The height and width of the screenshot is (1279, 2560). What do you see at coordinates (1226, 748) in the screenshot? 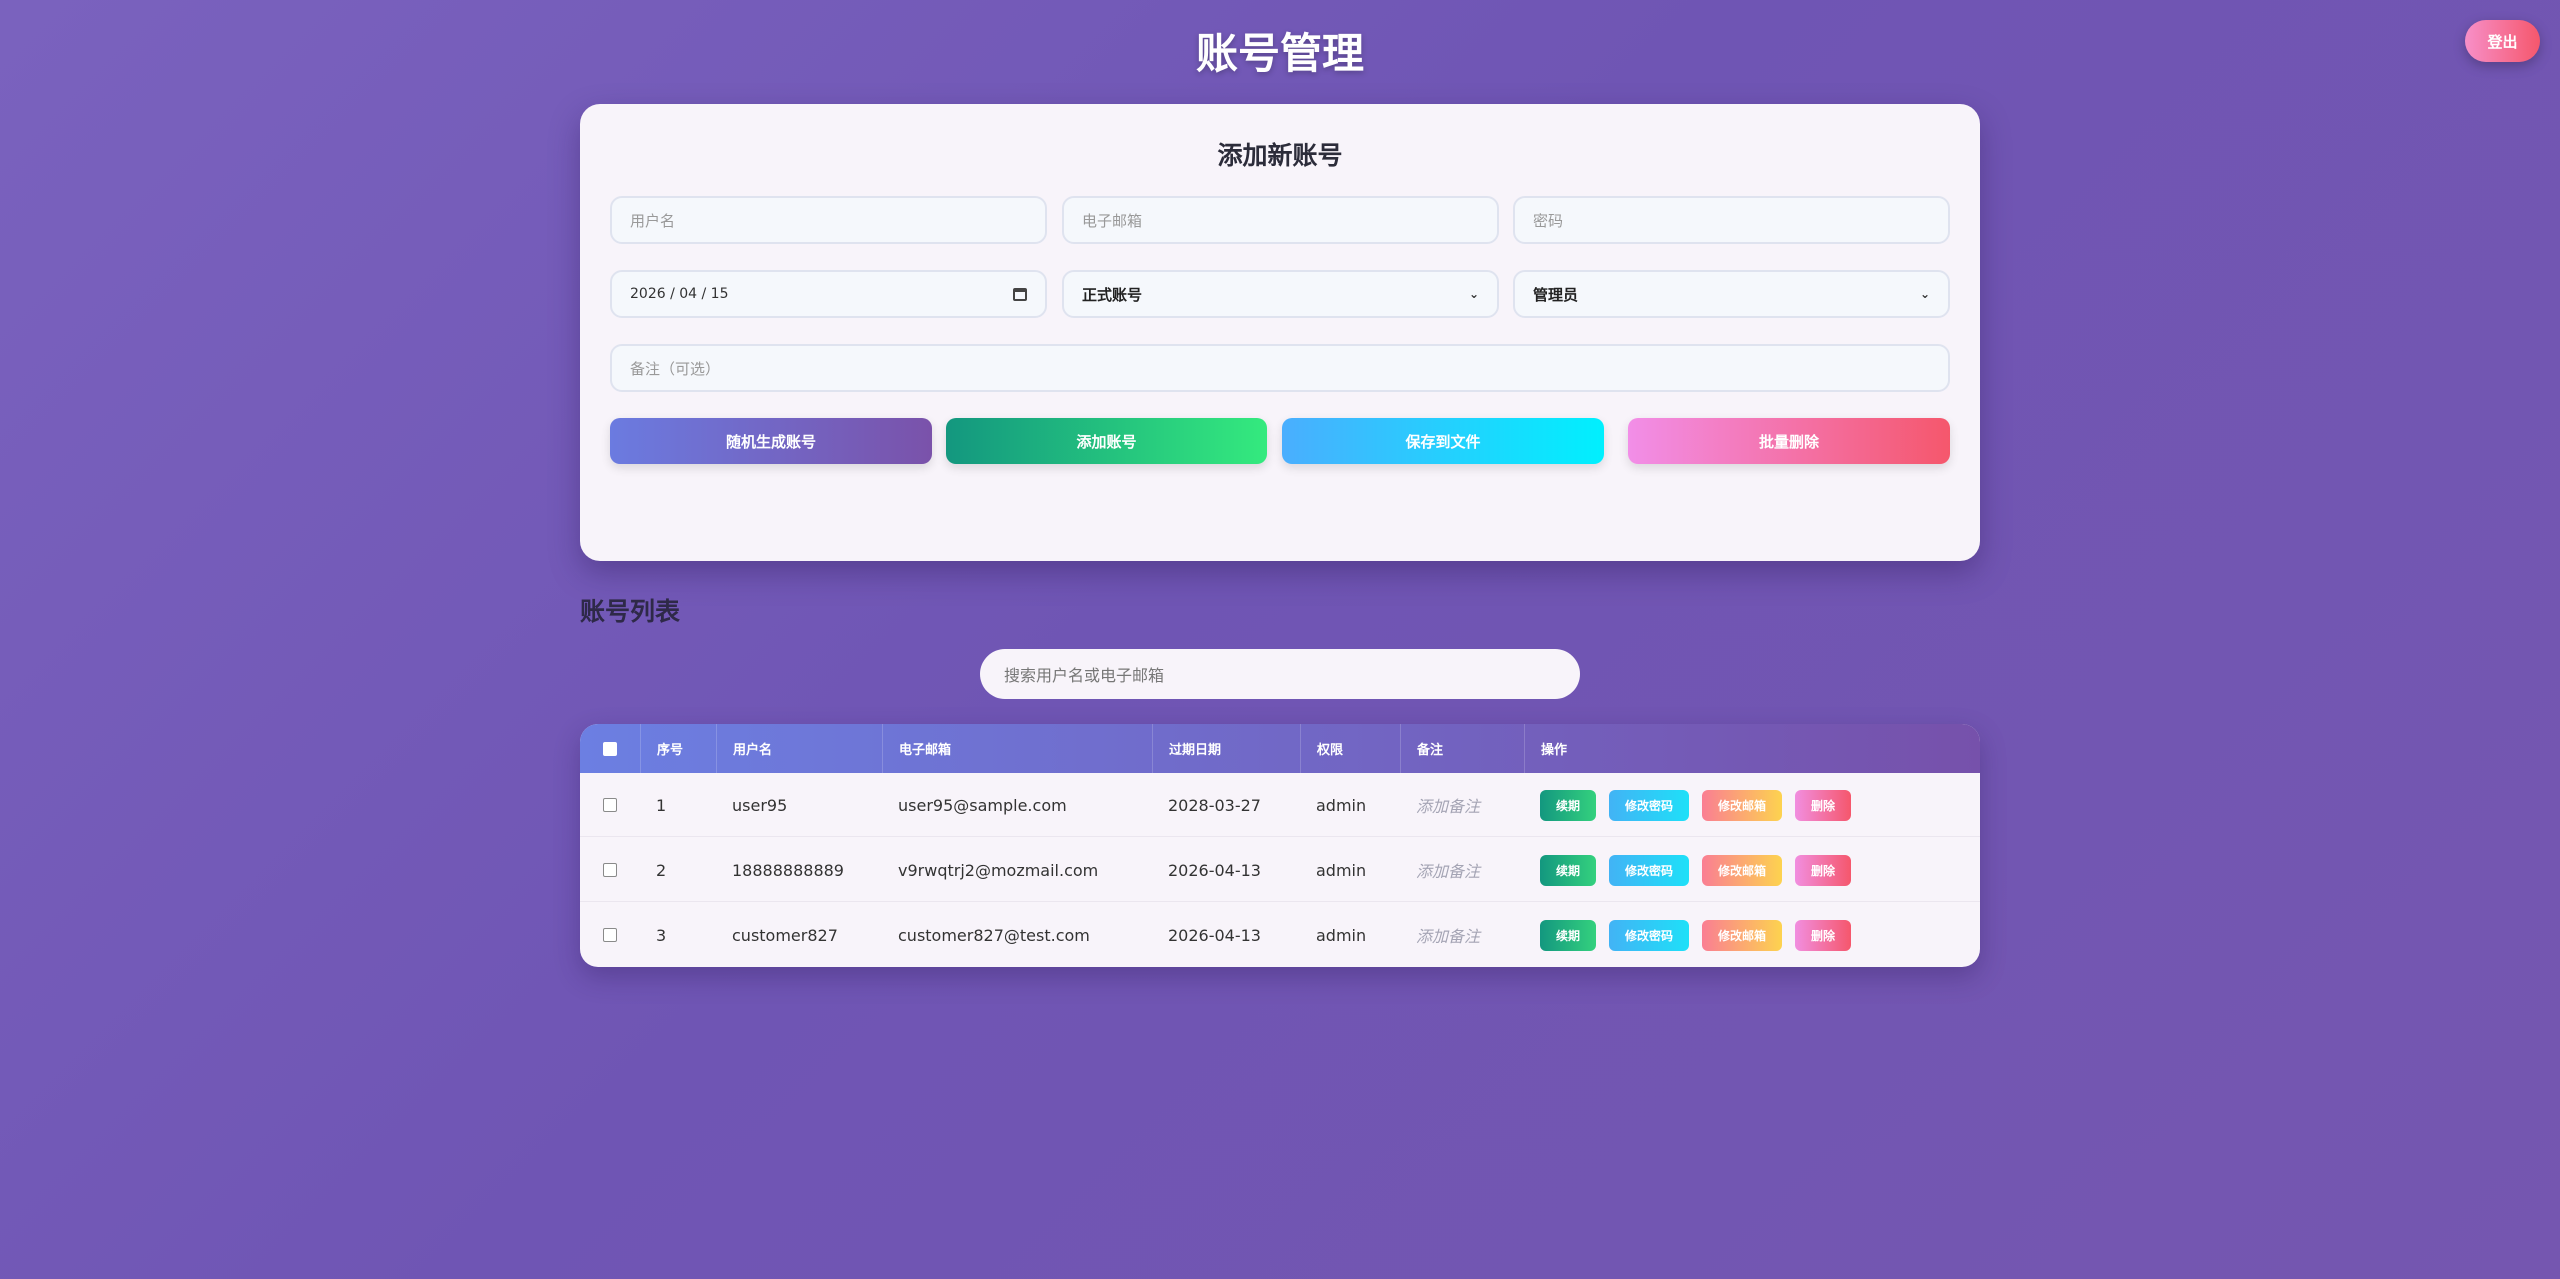
I see `col-expiry: 过期日期` at bounding box center [1226, 748].